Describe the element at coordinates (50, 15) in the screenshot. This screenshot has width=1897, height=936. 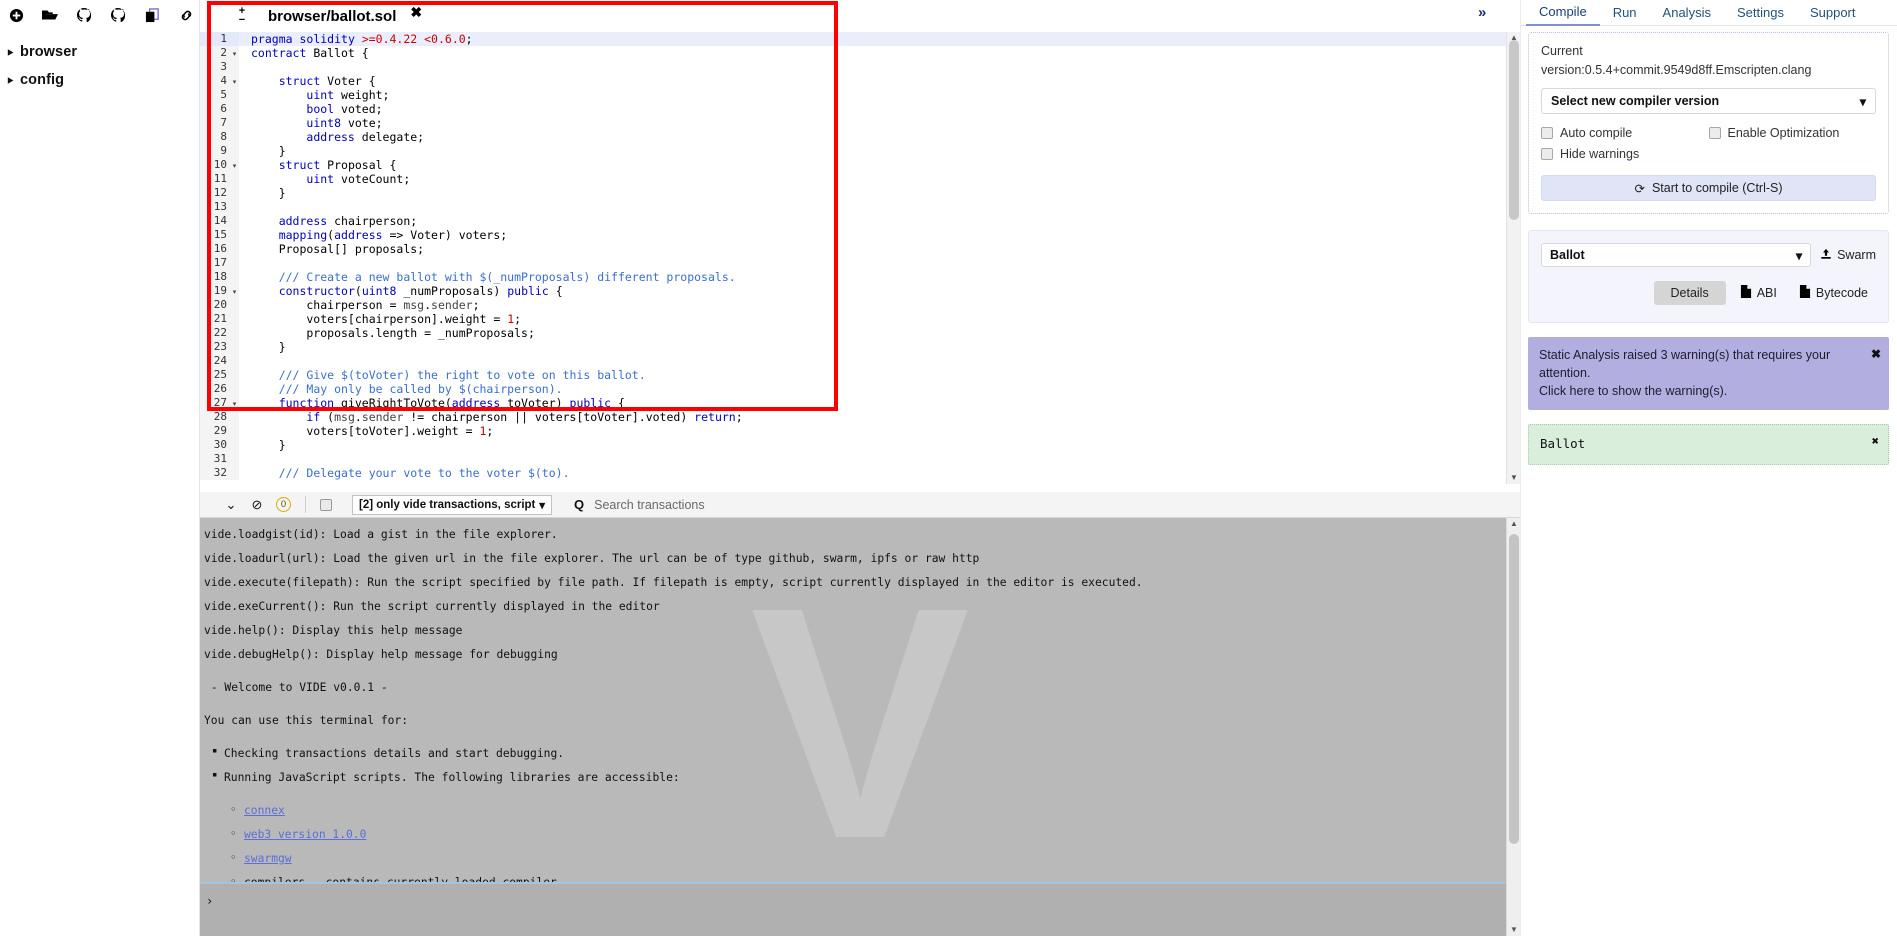
I see `open-folder-icon` at that location.